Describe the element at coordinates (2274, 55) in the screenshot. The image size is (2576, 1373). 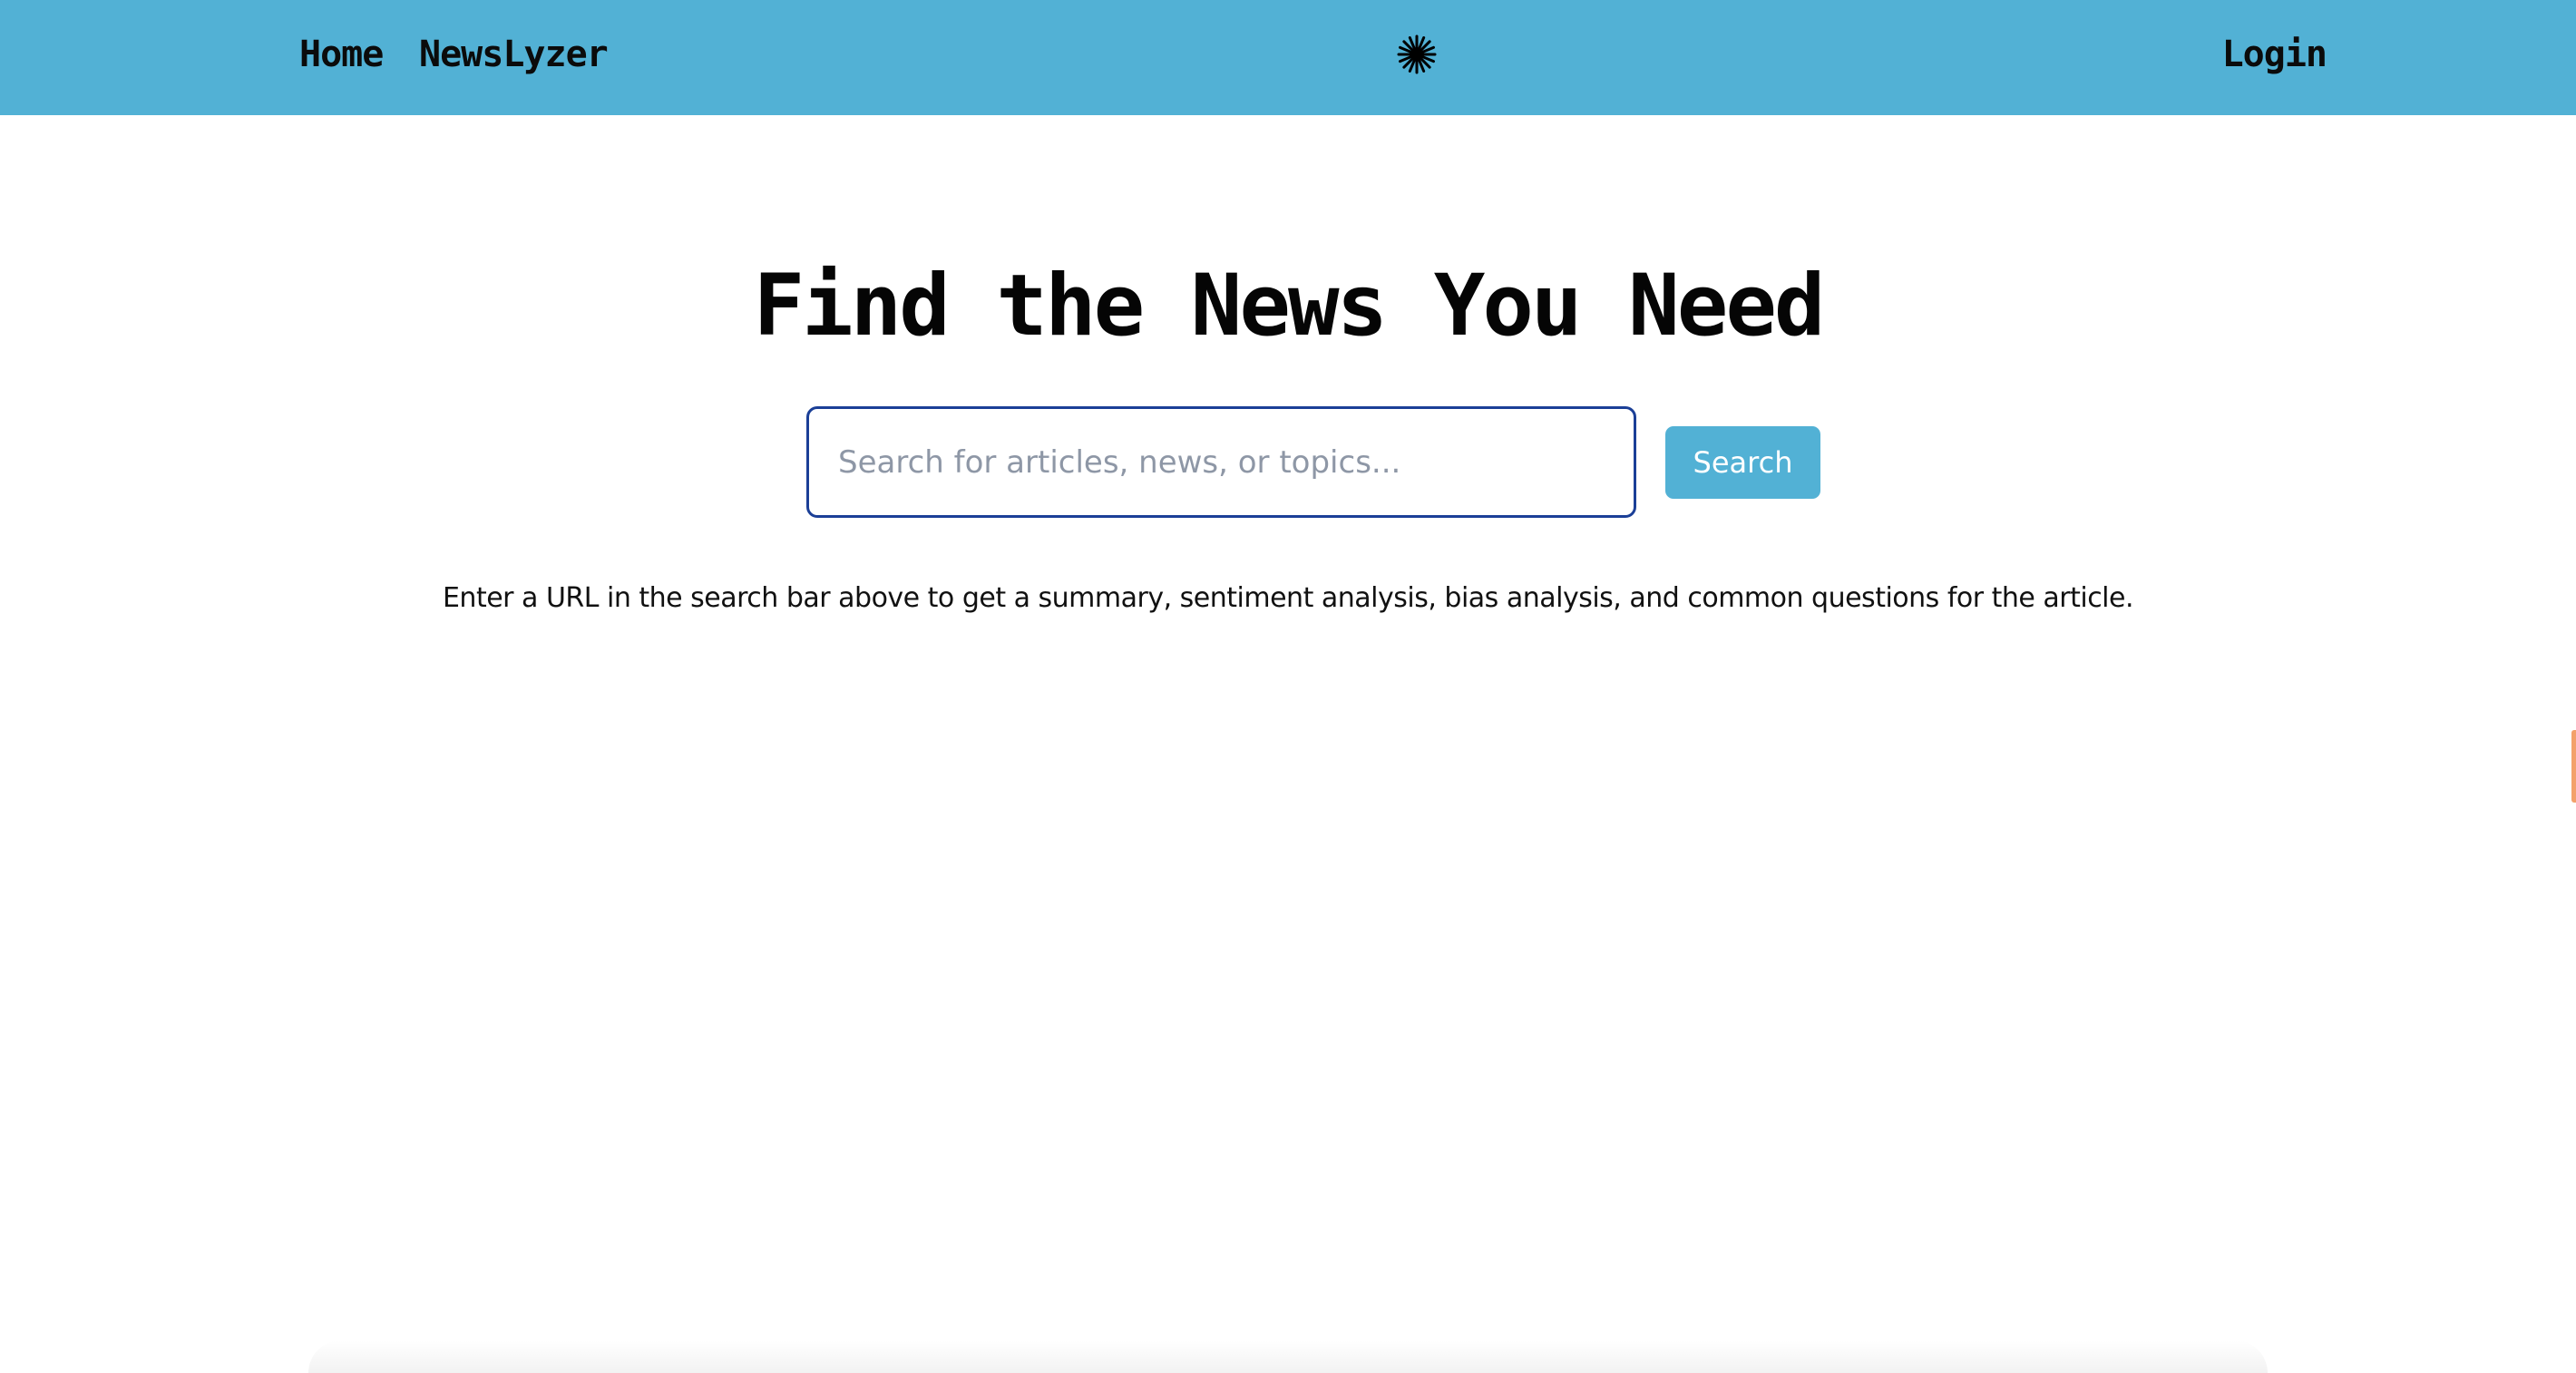
I see `login-link: Login` at that location.